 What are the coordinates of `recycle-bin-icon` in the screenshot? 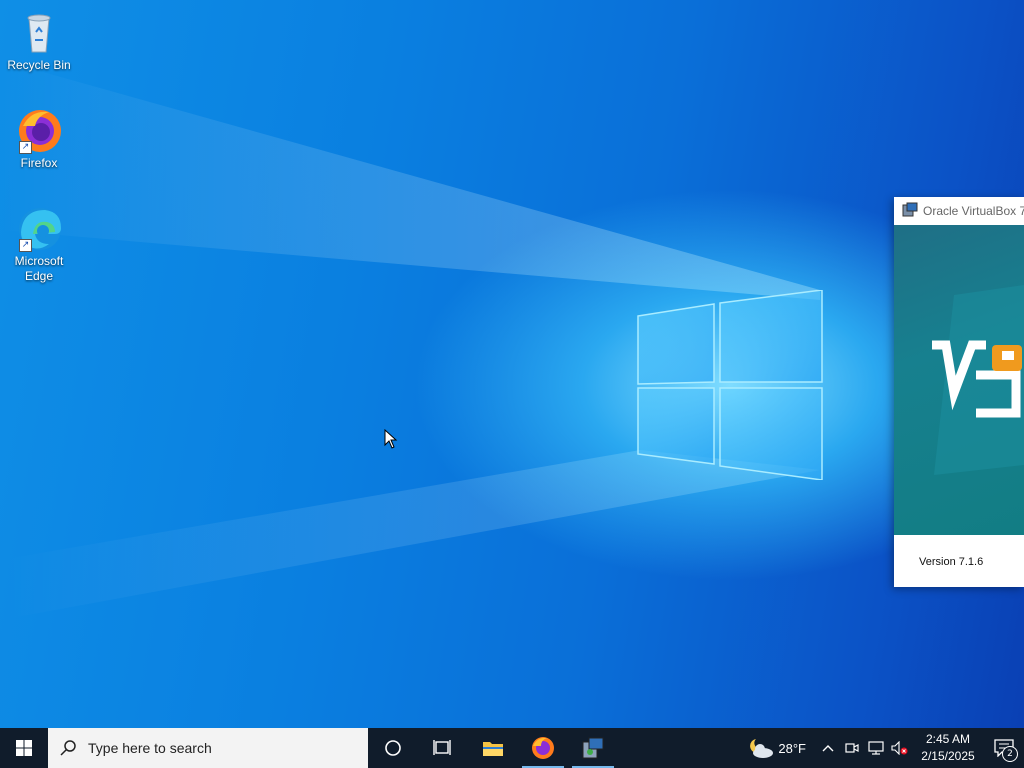 It's located at (39, 32).